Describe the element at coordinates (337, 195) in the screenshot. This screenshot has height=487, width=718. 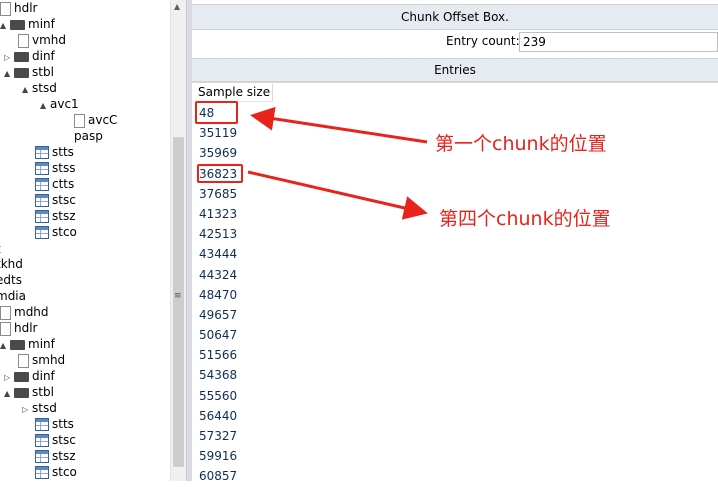
I see `arrow-from-fourth-chunk` at that location.